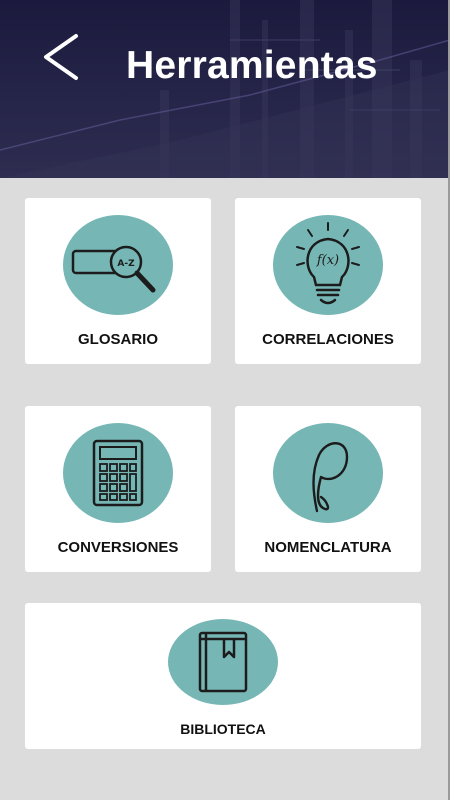 The width and height of the screenshot is (450, 800). What do you see at coordinates (118, 547) in the screenshot?
I see `tool-label: CONVERSIONES` at bounding box center [118, 547].